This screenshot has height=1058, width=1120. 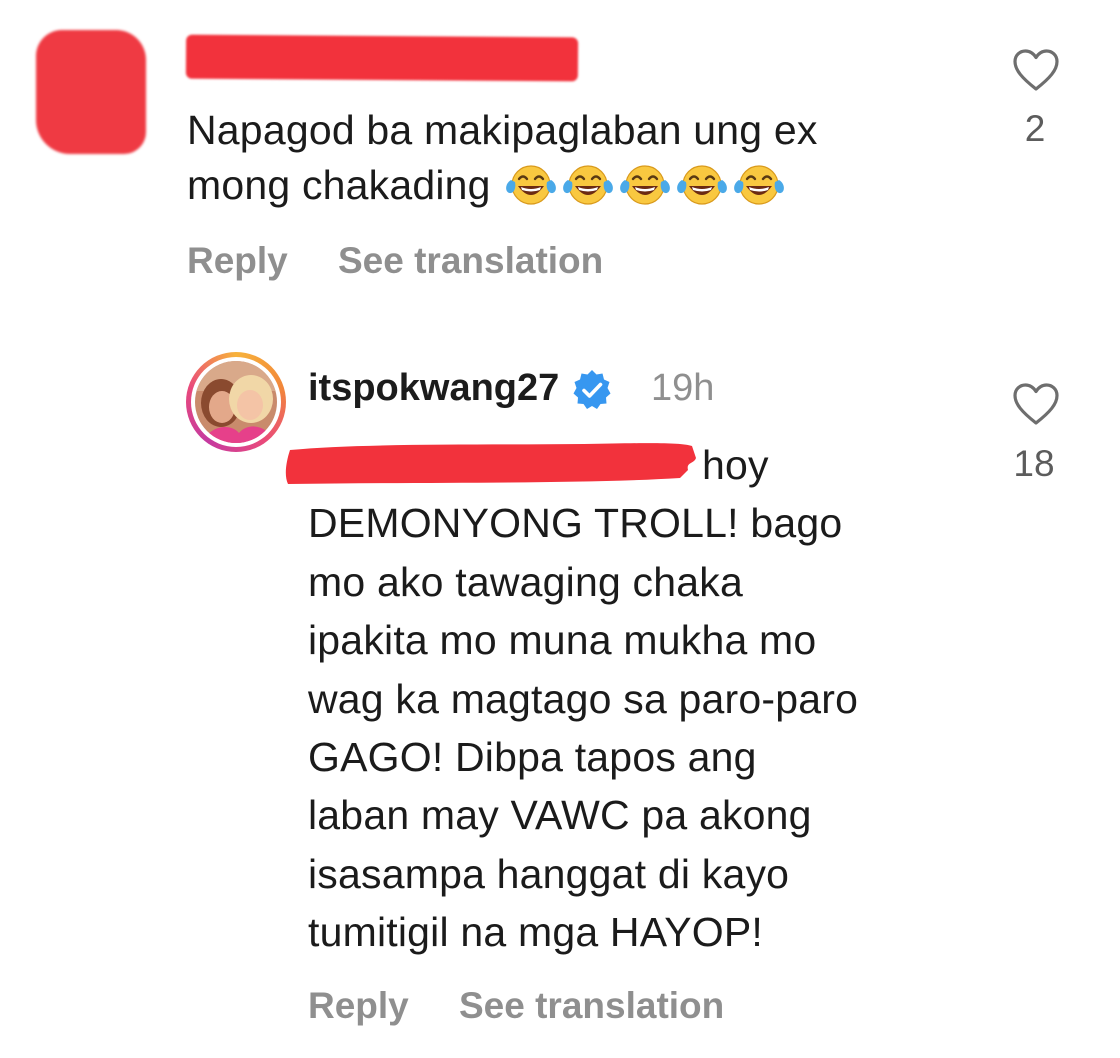 I want to click on laughing-emoji-row, so click(x=645, y=184).